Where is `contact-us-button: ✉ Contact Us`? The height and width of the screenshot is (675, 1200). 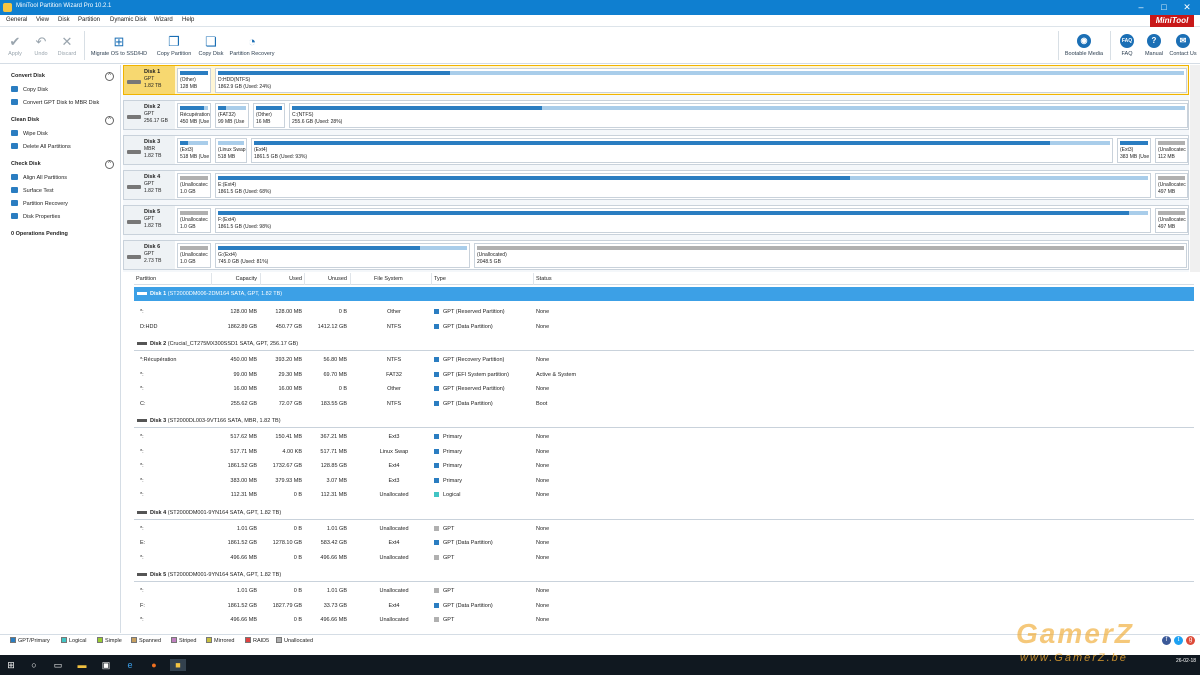
contact-us-button: ✉ Contact Us is located at coordinates (1183, 45).